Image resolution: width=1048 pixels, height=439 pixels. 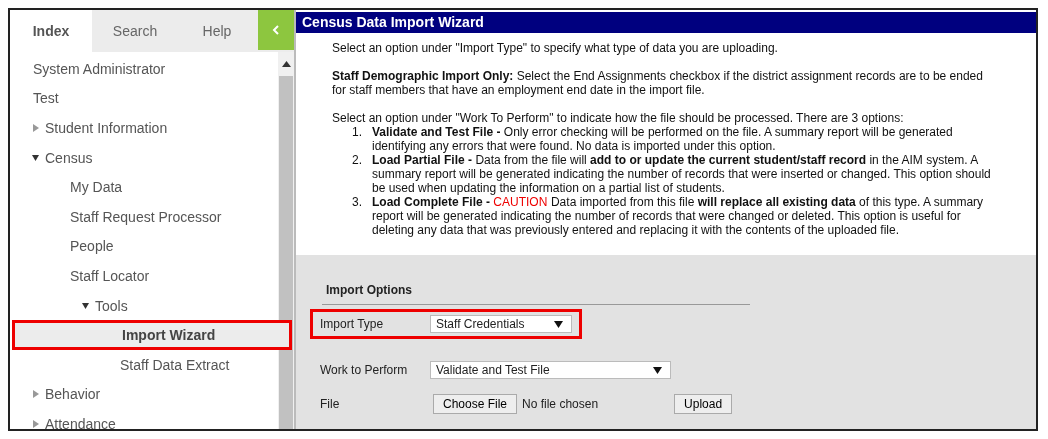 I want to click on scrollbar-thumb, so click(x=286, y=252).